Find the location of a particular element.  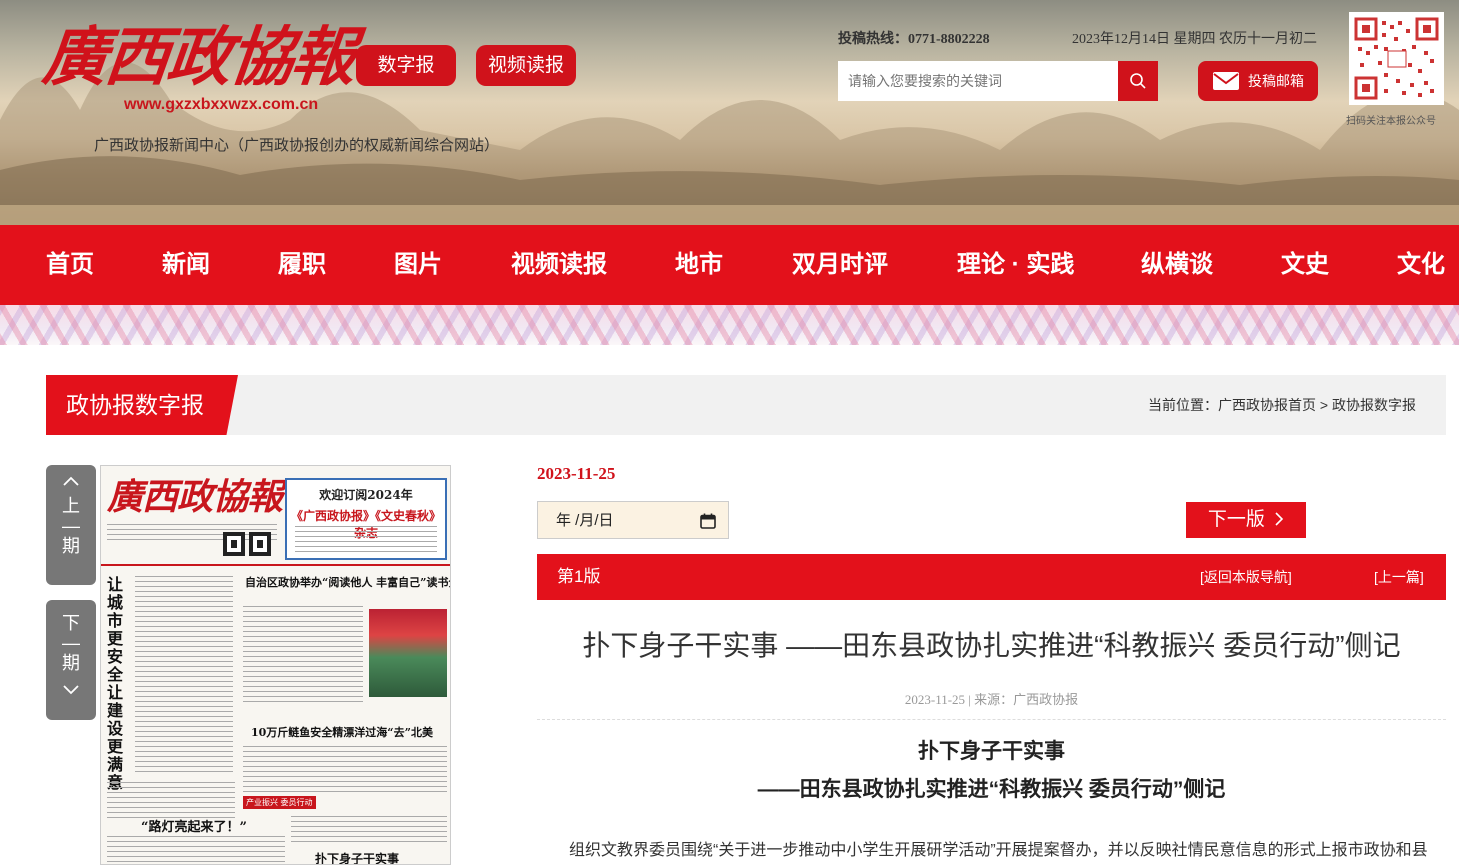

next-edition-button: 下一版 is located at coordinates (1246, 520).